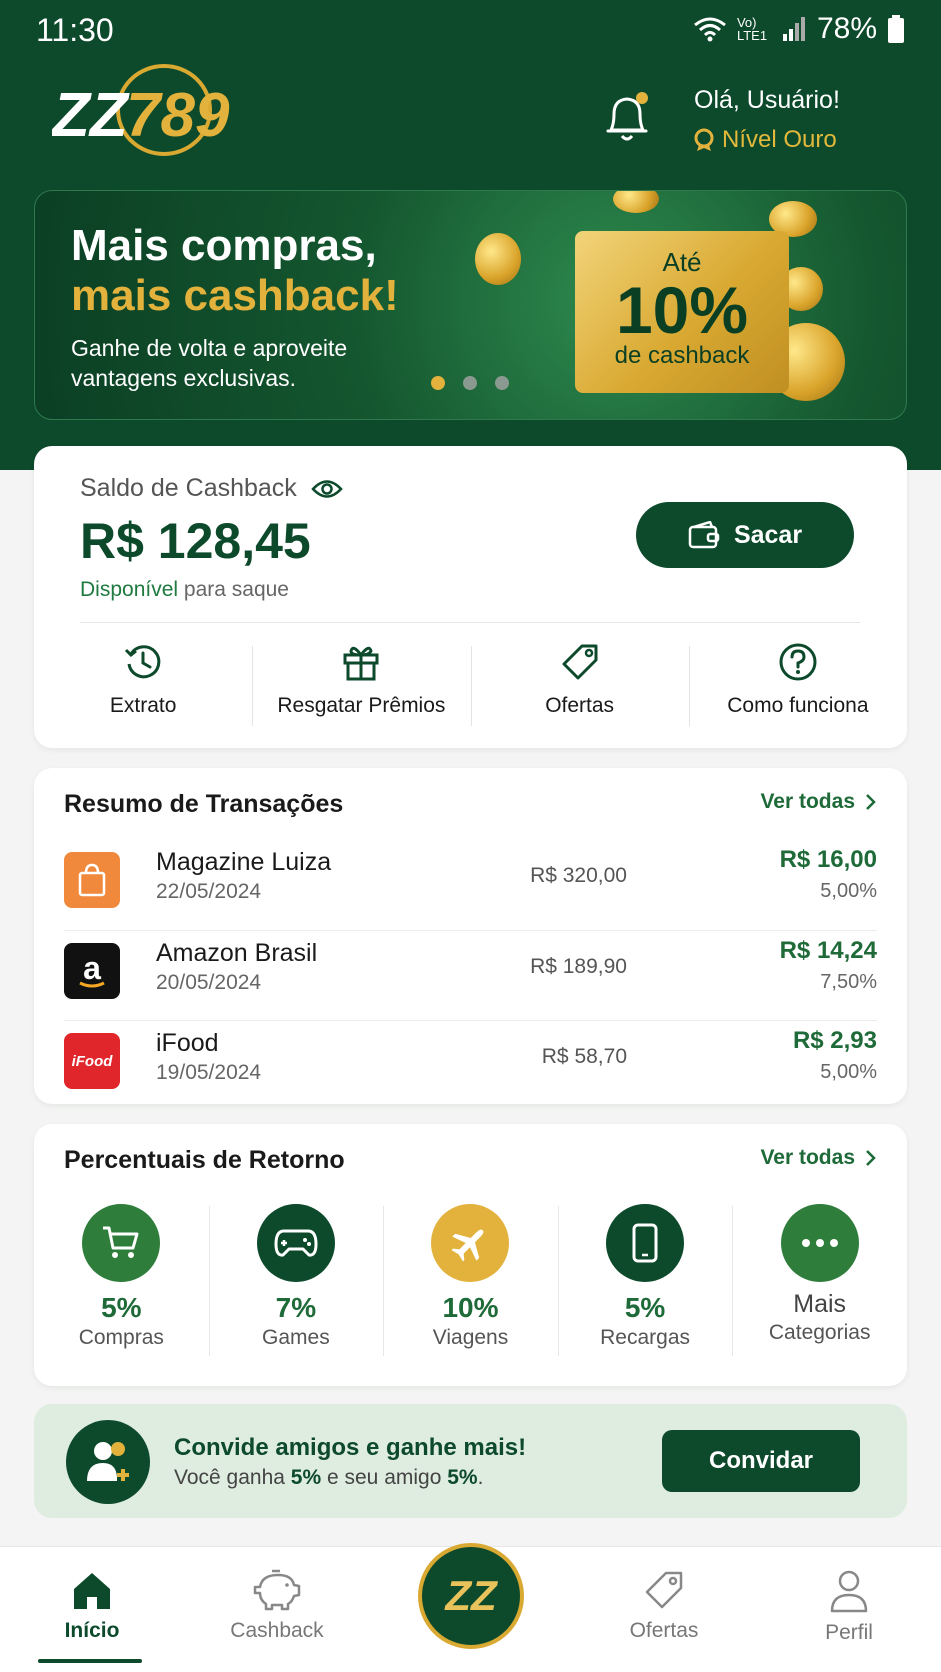 The width and height of the screenshot is (941, 1672). What do you see at coordinates (470, 1307) in the screenshot?
I see `category-percent: 10%` at bounding box center [470, 1307].